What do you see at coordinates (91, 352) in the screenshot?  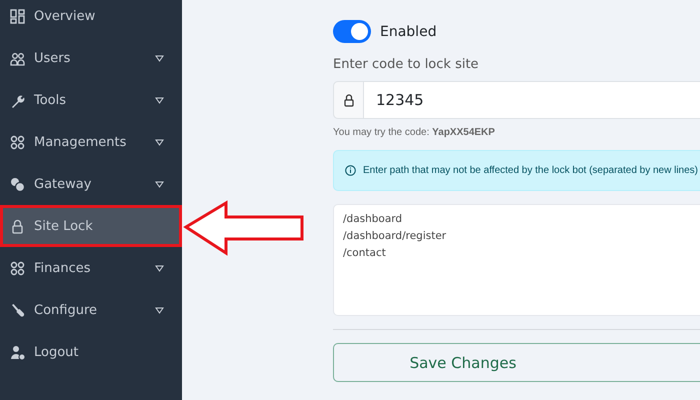 I see `sidebar-item: Logout` at bounding box center [91, 352].